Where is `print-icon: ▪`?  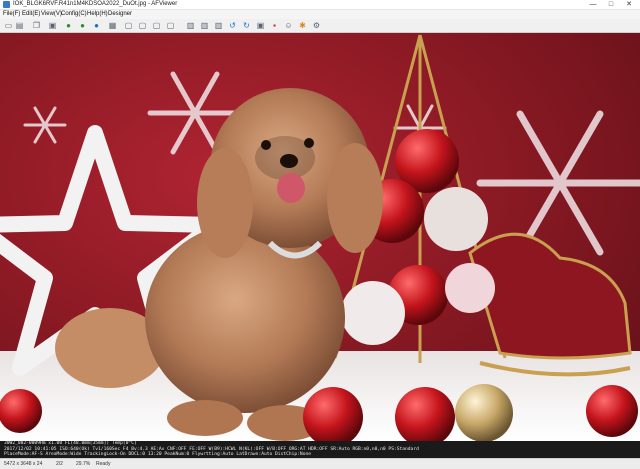 print-icon: ▪ is located at coordinates (274, 25).